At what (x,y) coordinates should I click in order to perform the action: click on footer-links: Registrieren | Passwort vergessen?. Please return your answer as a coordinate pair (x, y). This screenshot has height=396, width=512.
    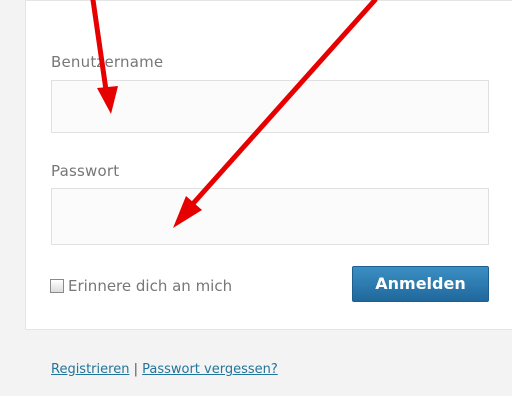
    Looking at the image, I should click on (164, 369).